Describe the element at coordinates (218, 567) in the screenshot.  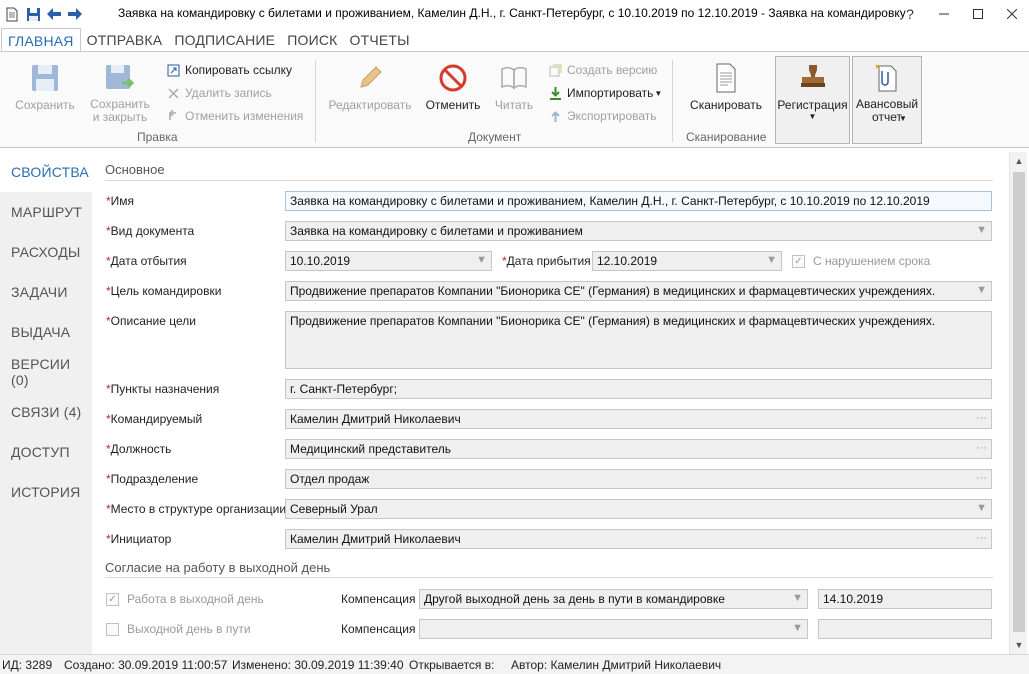
I see `section-title-weekend: Согласие на работу в выходной день` at that location.